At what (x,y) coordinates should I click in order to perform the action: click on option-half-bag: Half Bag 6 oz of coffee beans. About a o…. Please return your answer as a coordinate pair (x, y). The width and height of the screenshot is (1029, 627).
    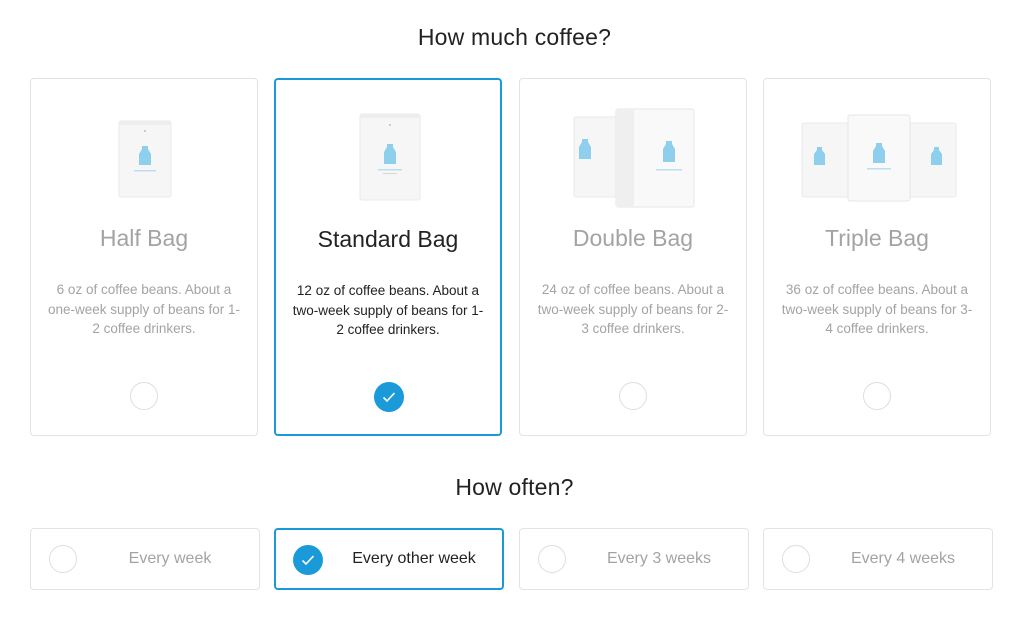
    Looking at the image, I should click on (144, 257).